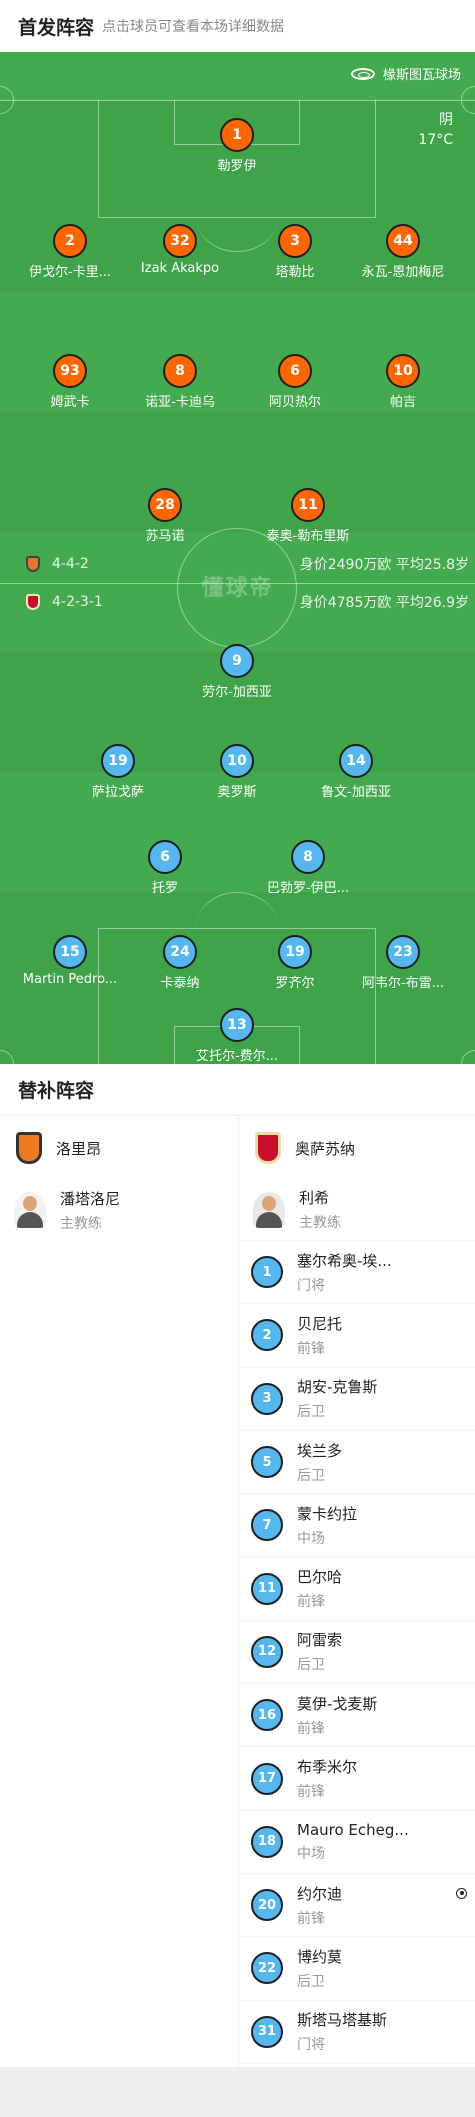 Image resolution: width=475 pixels, height=2117 pixels. I want to click on away-coach: 利希 主教练, so click(357, 1210).